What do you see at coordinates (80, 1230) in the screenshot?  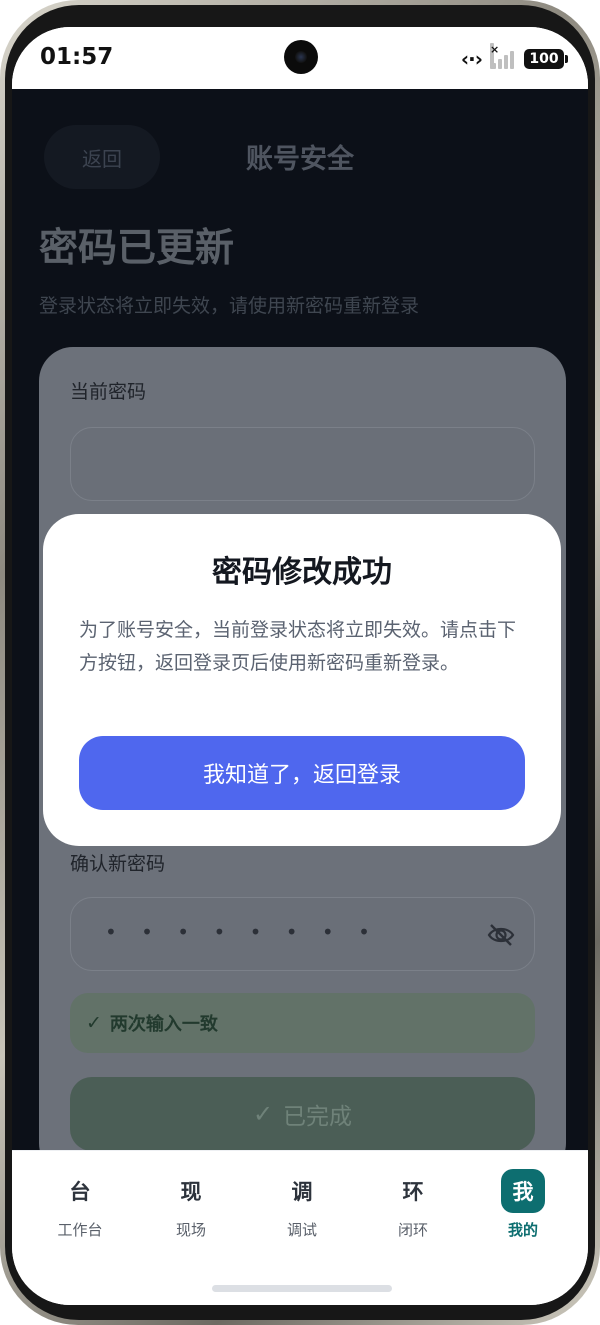 I see `tab-label: 工作台` at bounding box center [80, 1230].